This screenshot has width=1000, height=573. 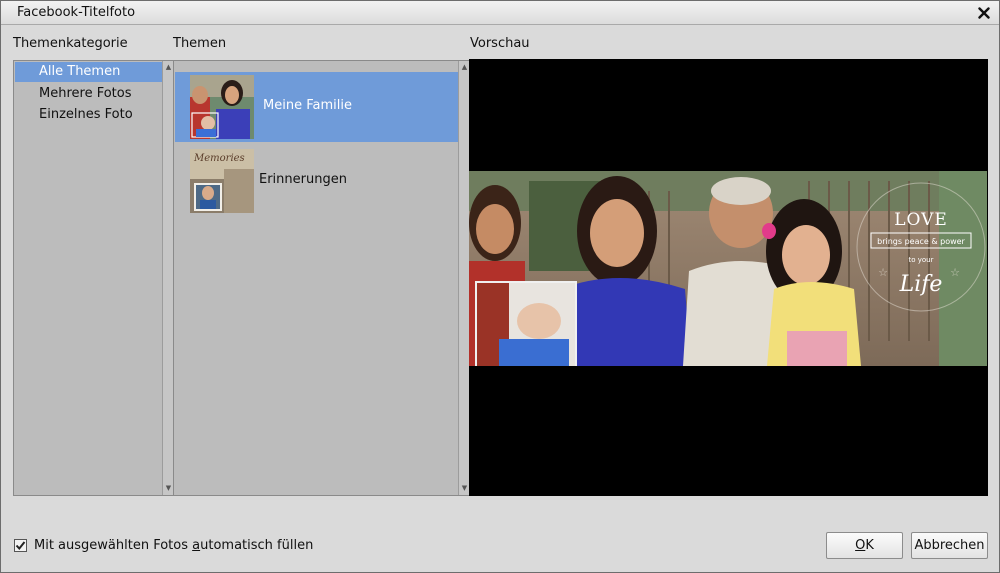 I want to click on theme-item-memories: Memories Erinnerungen, so click(x=316, y=181).